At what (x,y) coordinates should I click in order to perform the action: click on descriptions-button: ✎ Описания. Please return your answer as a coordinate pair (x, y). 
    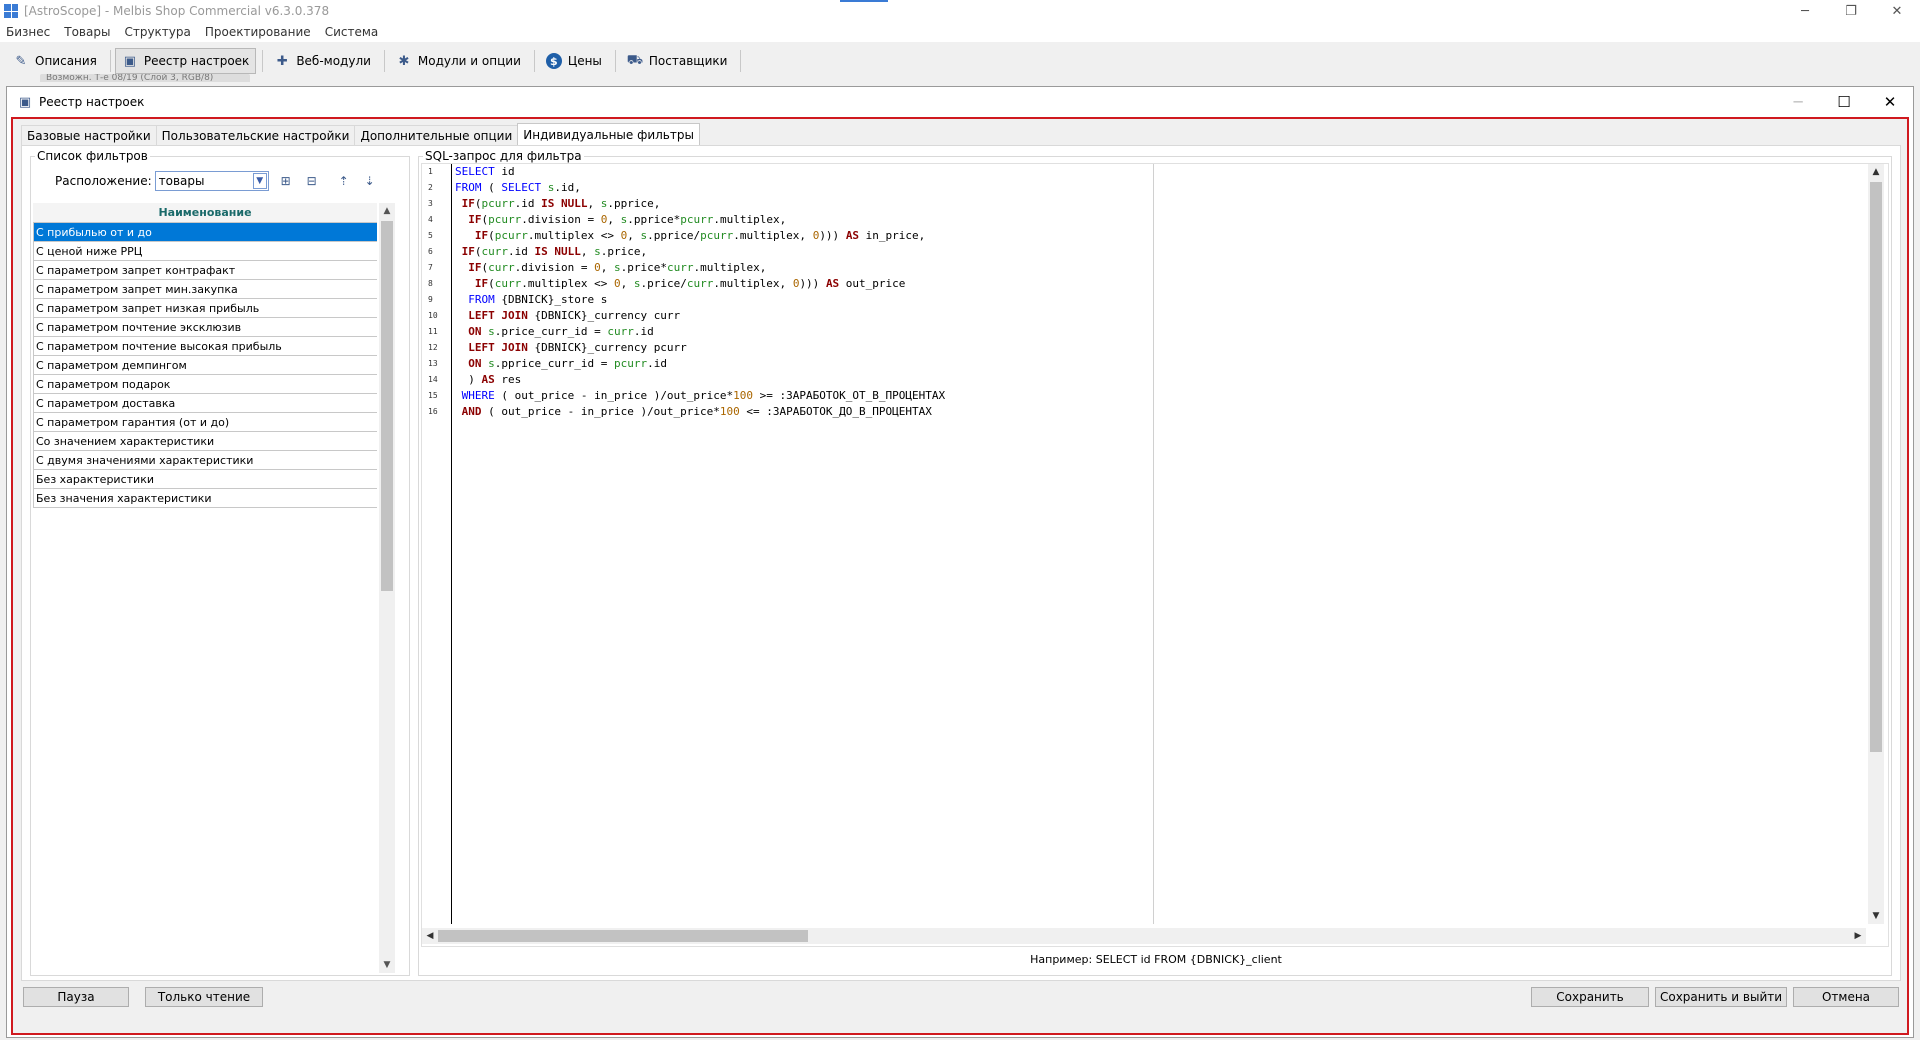
    Looking at the image, I should click on (55, 61).